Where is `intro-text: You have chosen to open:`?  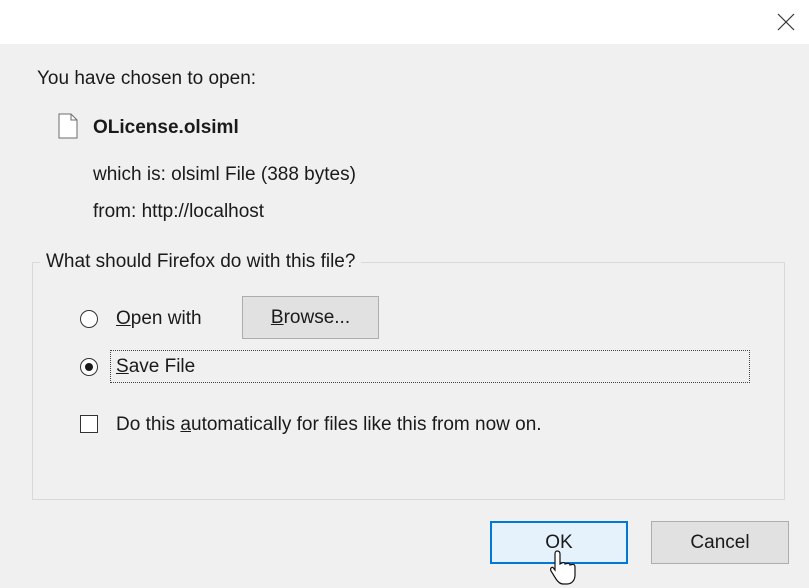 intro-text: You have chosen to open: is located at coordinates (147, 78).